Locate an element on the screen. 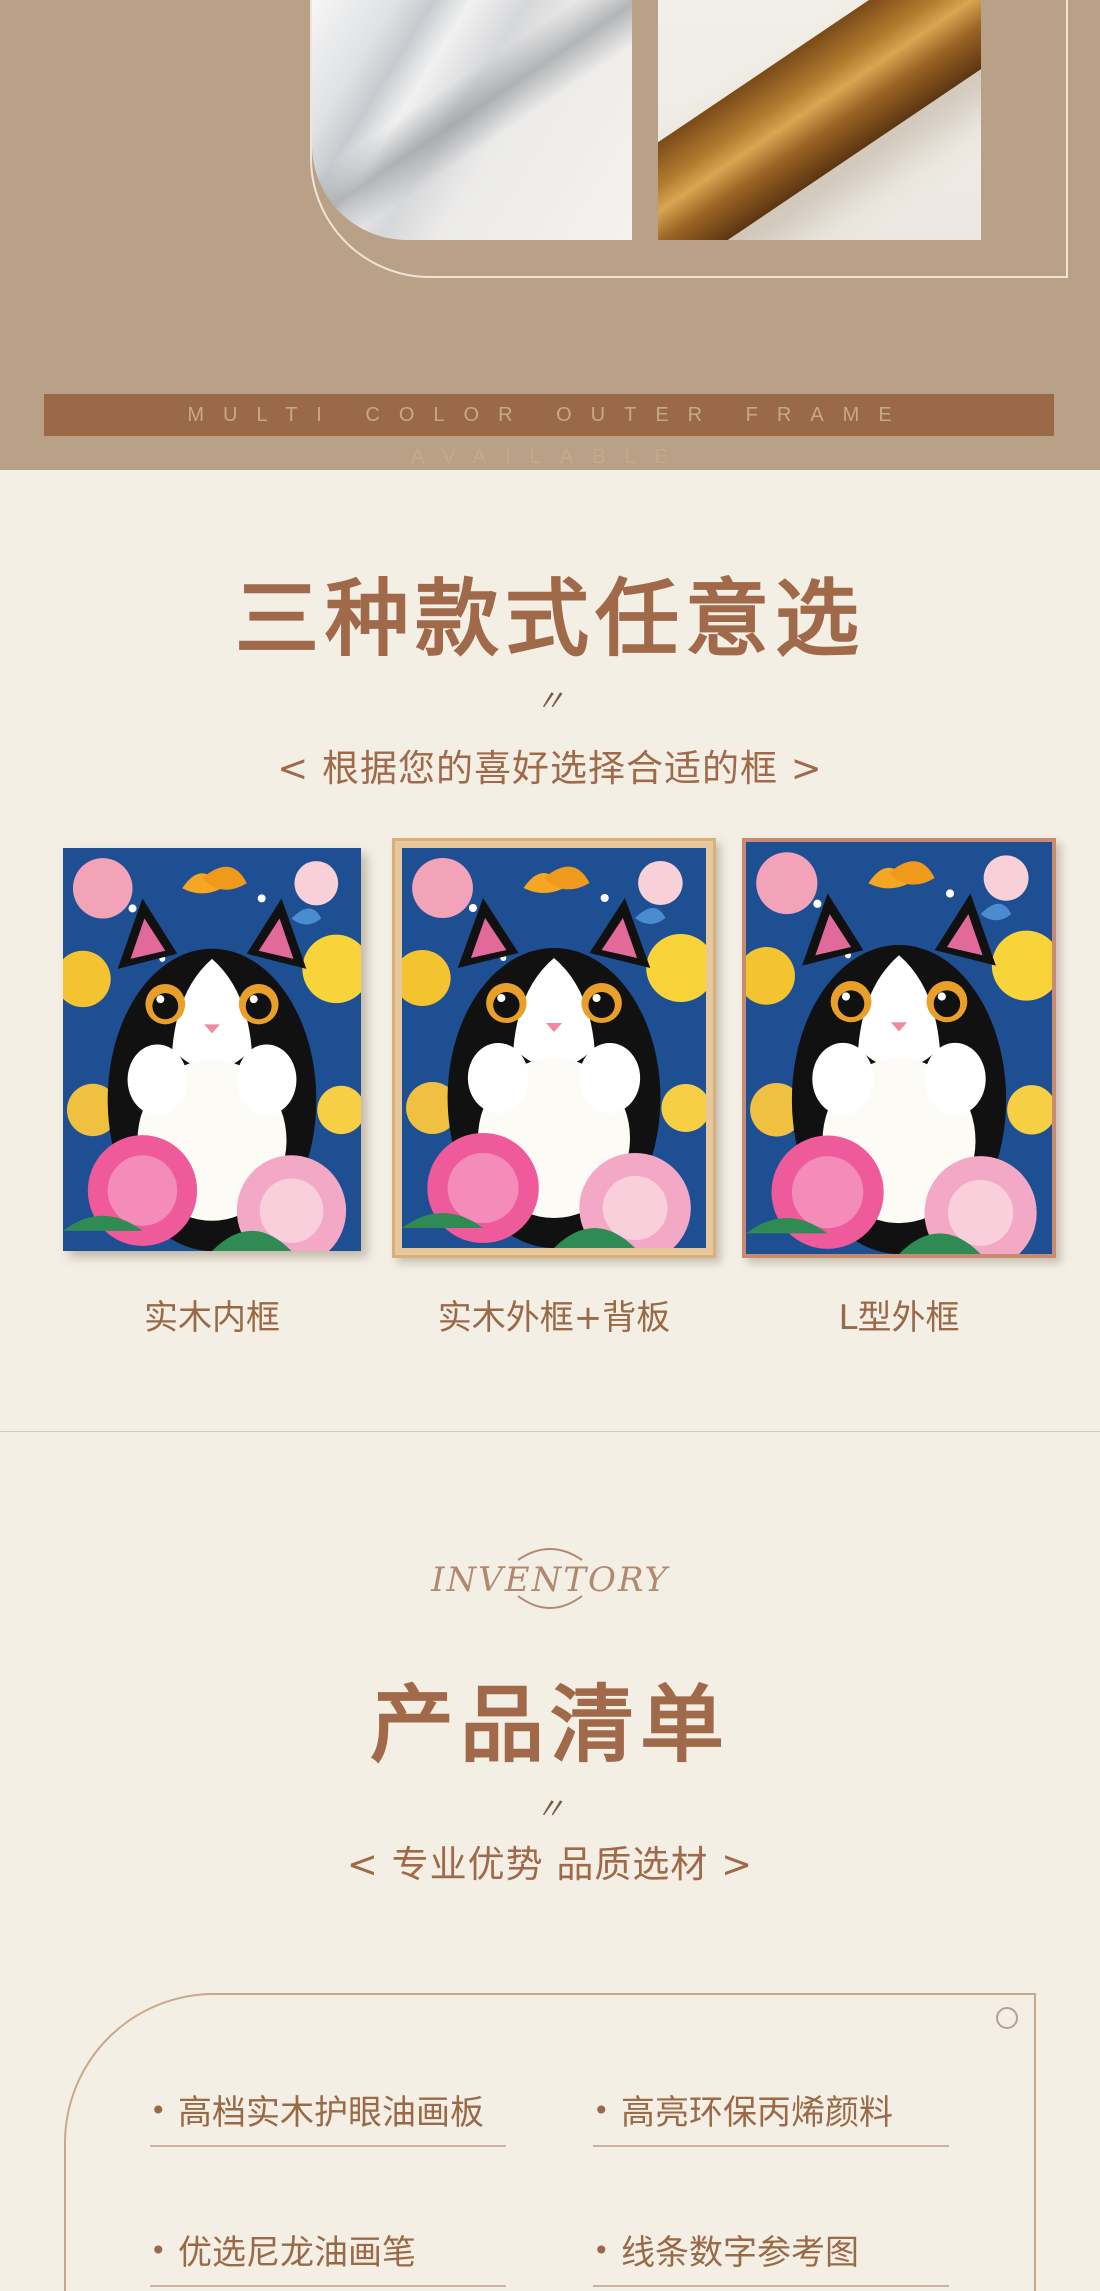 The image size is (1100, 2291). multi-color-banner: MULTI COLOR OUTER FRAME AVAILABLE is located at coordinates (549, 431).